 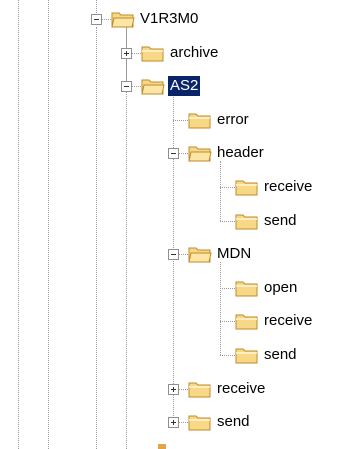 What do you see at coordinates (280, 288) in the screenshot?
I see `tree-node-label: open` at bounding box center [280, 288].